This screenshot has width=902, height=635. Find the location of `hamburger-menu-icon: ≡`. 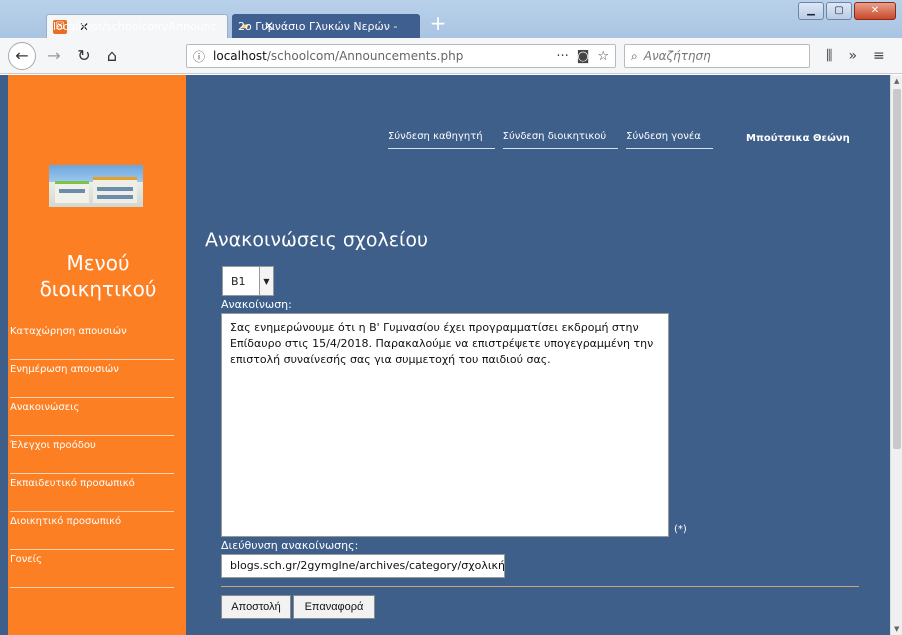

hamburger-menu-icon: ≡ is located at coordinates (879, 56).